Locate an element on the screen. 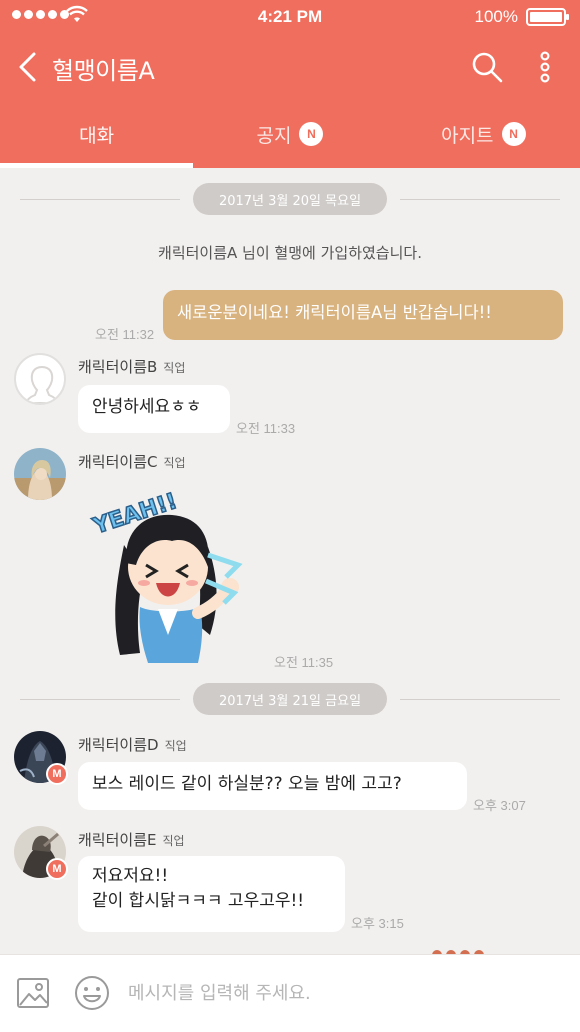 Image resolution: width=580 pixels, height=1032 pixels. tab-chat-label: 대화 is located at coordinates (97, 135).